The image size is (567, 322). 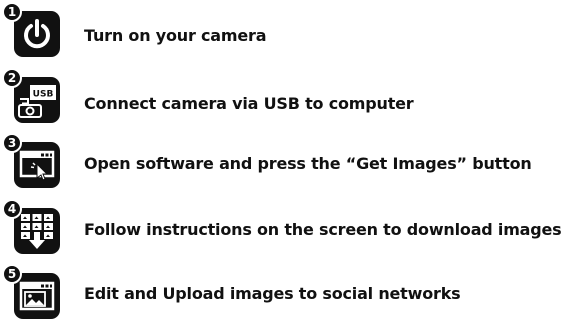 I want to click on step-text: Turn on your camera, so click(x=175, y=35).